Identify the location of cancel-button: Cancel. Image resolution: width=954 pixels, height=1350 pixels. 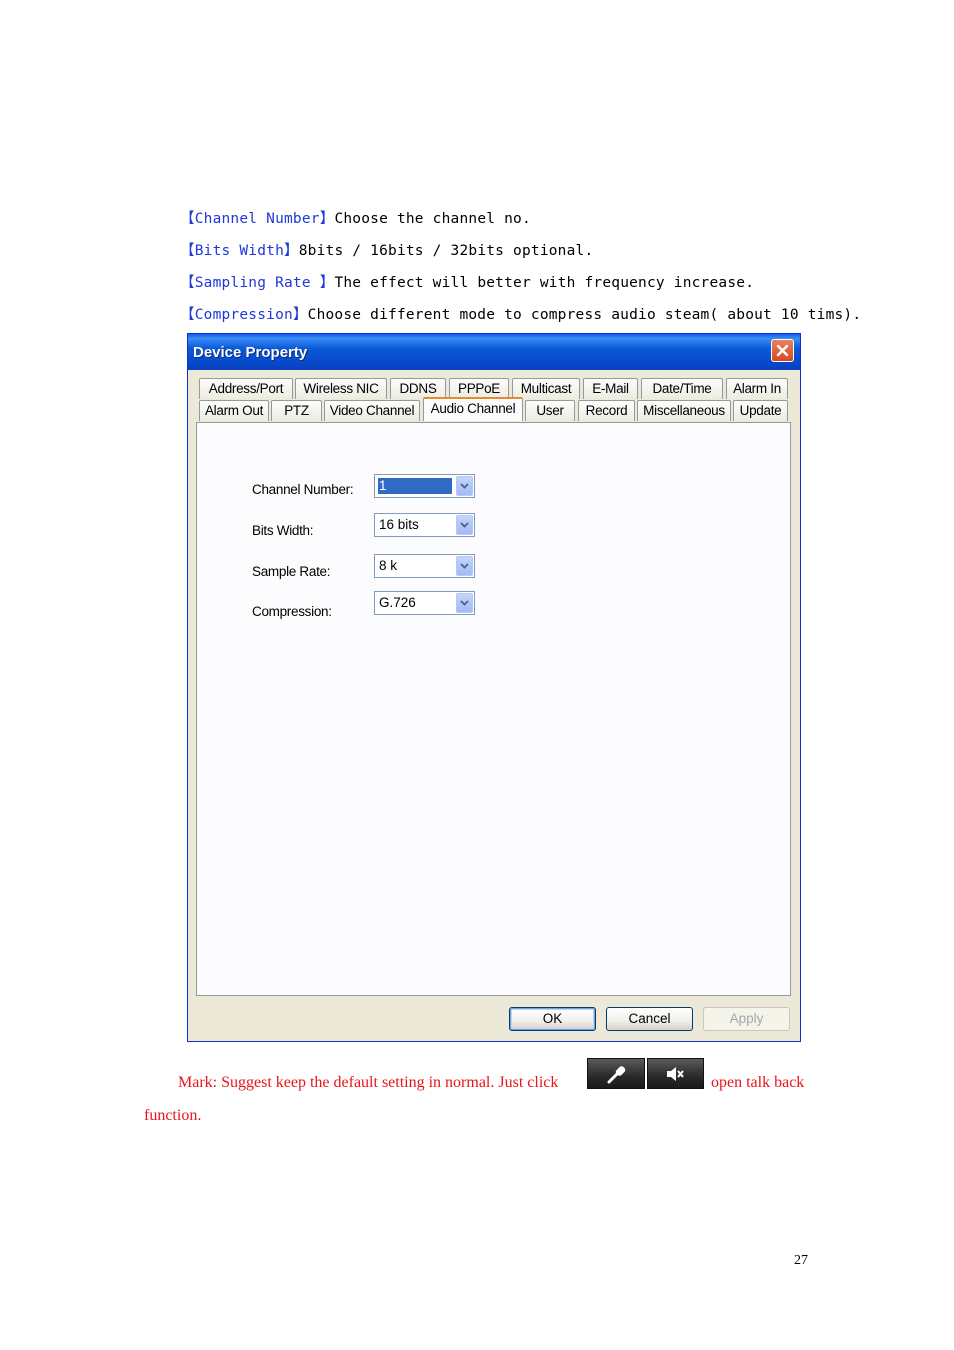
(649, 1019).